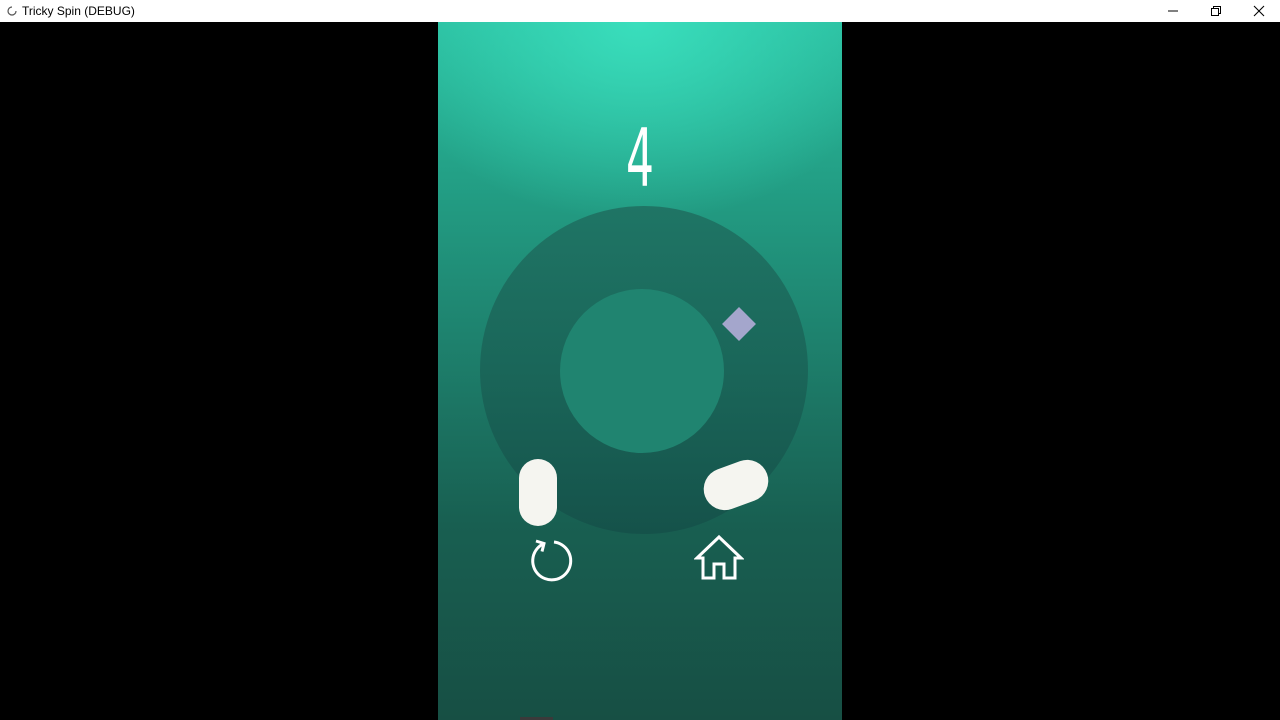 The image size is (1280, 720). I want to click on restart-button, so click(551, 558).